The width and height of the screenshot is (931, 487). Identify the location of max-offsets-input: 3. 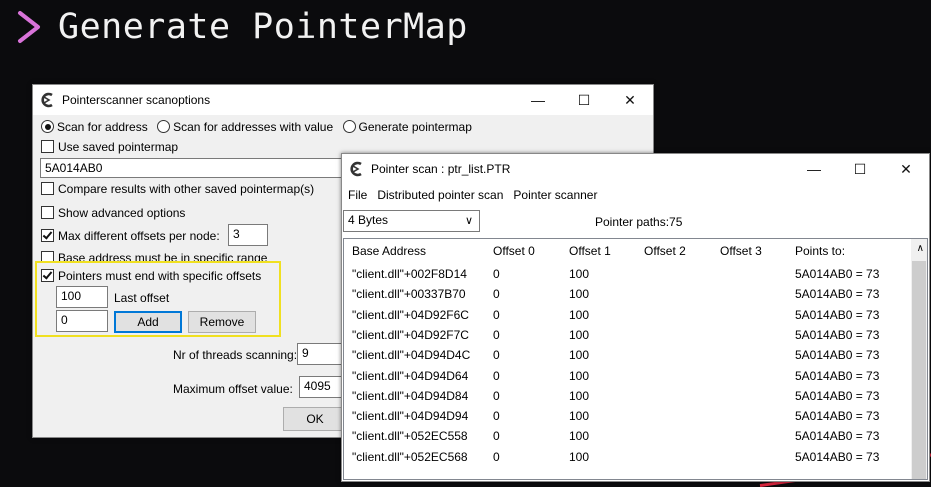
(248, 235).